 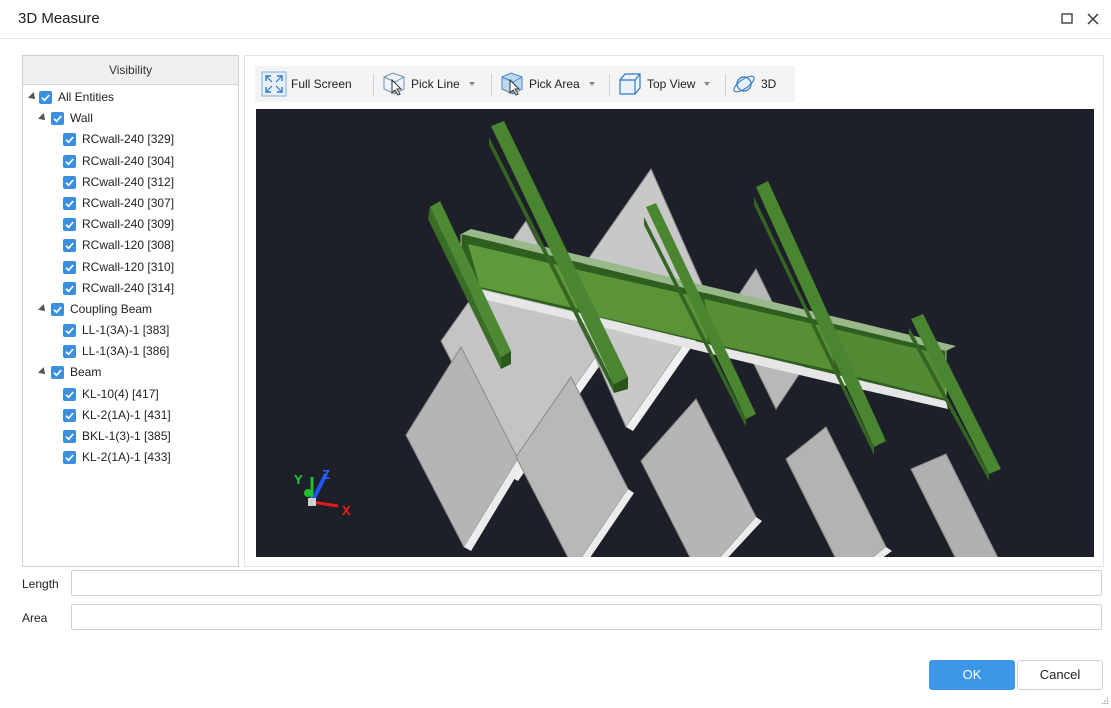 What do you see at coordinates (554, 84) in the screenshot?
I see `pick-area-label: Pick Area` at bounding box center [554, 84].